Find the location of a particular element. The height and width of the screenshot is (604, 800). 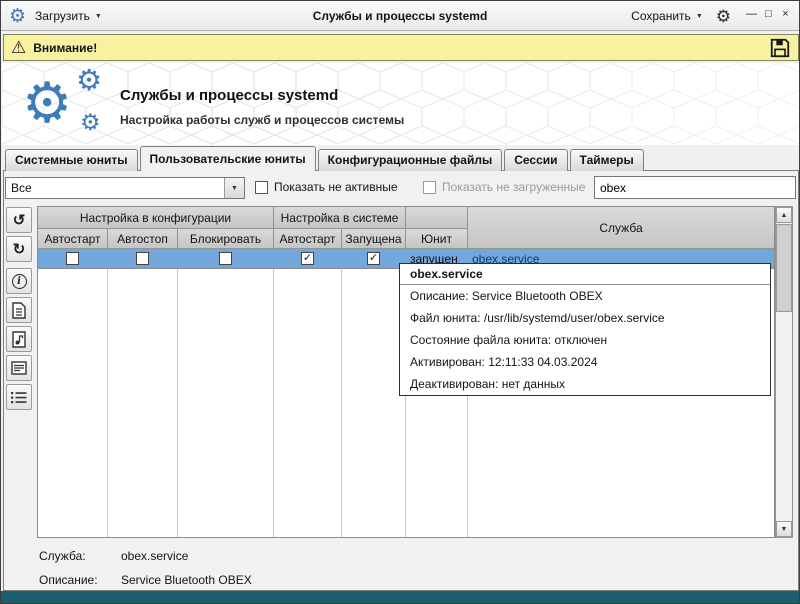

scroll-down-button: ▼ is located at coordinates (784, 529).